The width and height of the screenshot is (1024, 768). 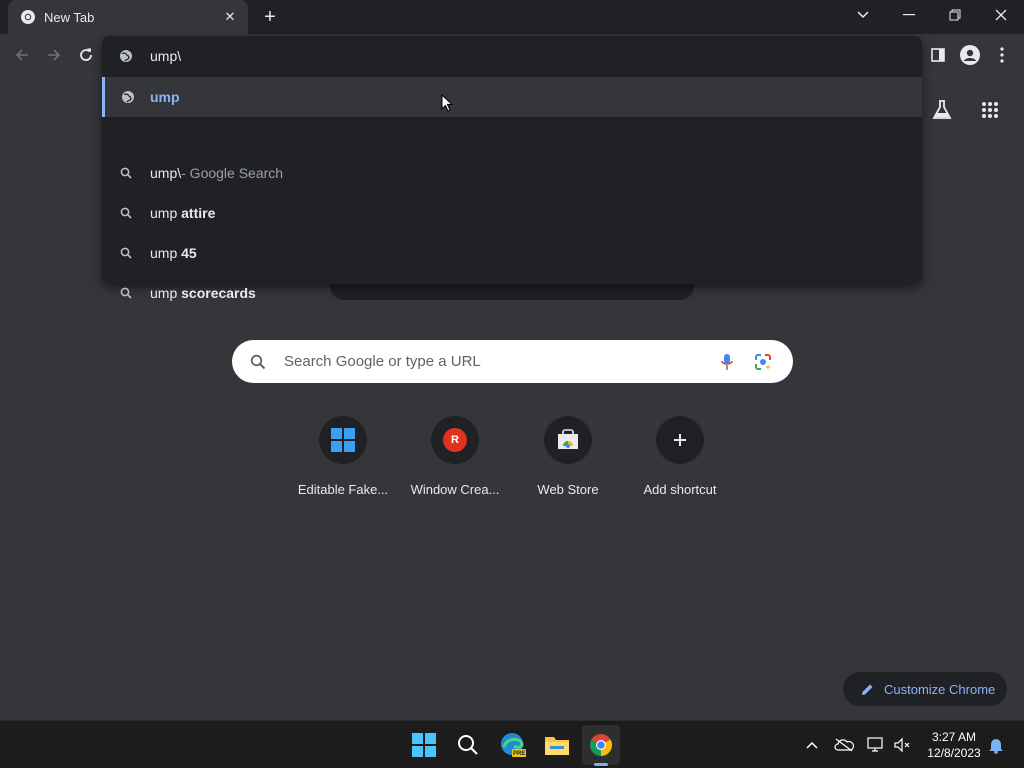 I want to click on file-explorer-icon, so click(x=557, y=745).